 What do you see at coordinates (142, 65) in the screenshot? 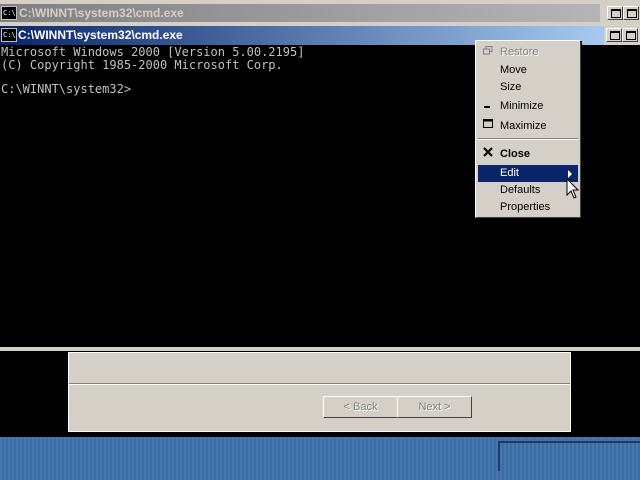
I see `console-line: (C) Copyright 1985-2000 Microsoft Corp.` at bounding box center [142, 65].